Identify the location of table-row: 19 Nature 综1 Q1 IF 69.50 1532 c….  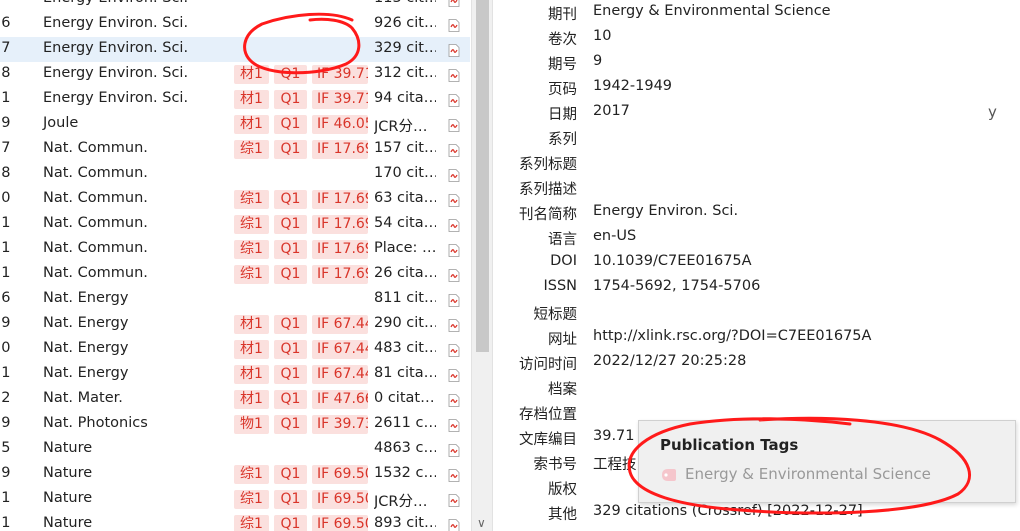
(235, 474).